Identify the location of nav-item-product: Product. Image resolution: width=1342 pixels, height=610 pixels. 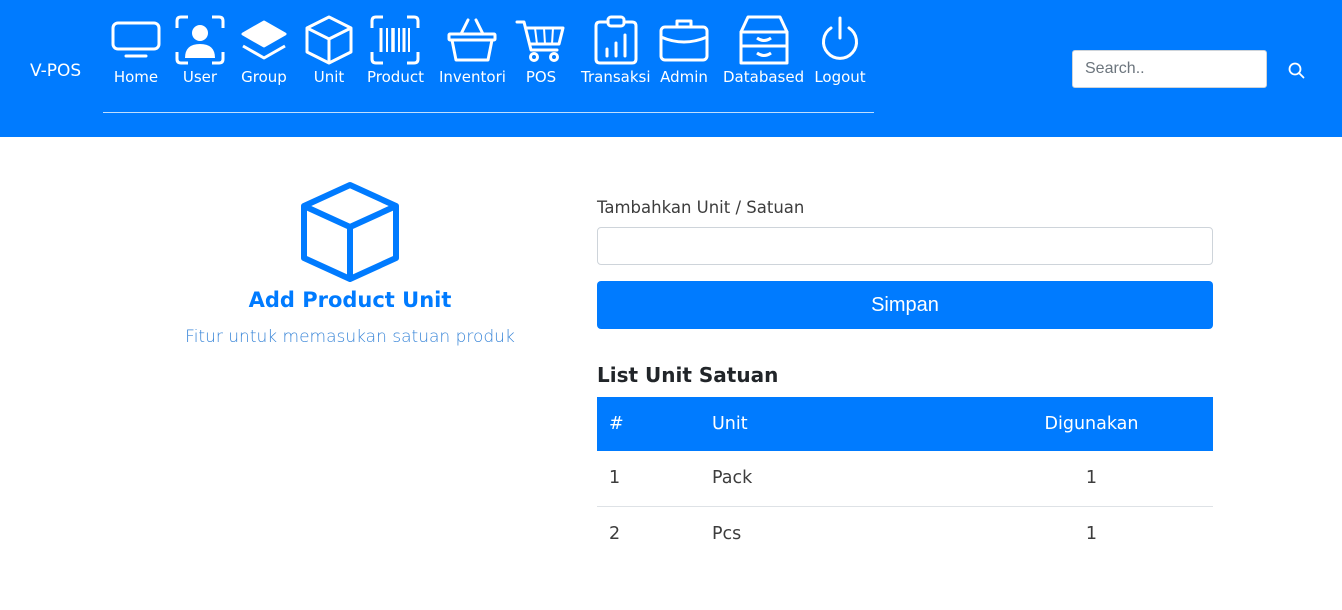
(395, 50).